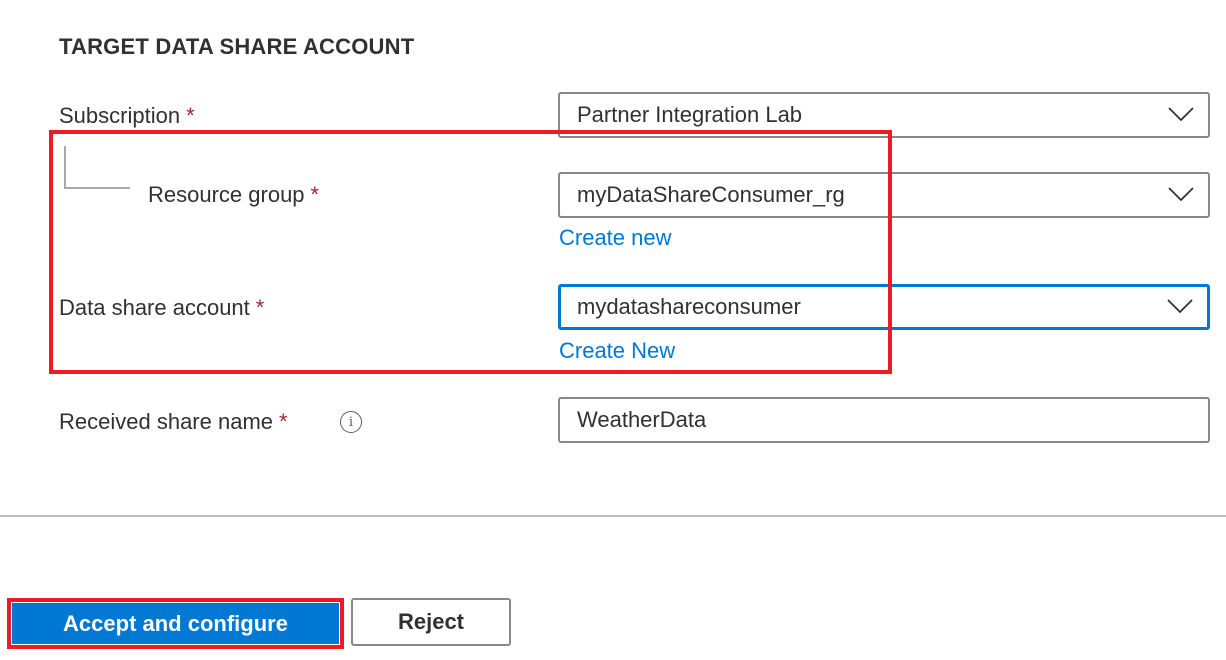  I want to click on data-share-account-label-text: Data share account, so click(154, 307).